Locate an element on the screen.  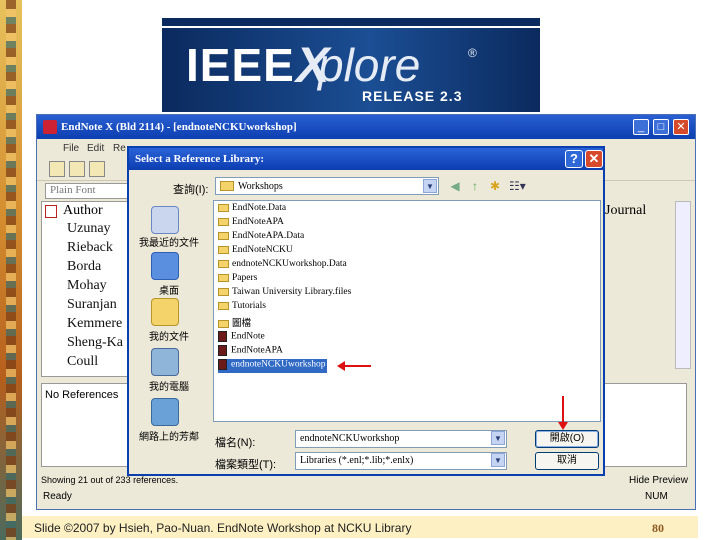
annotation-arrow-down is located at coordinates (563, 410).